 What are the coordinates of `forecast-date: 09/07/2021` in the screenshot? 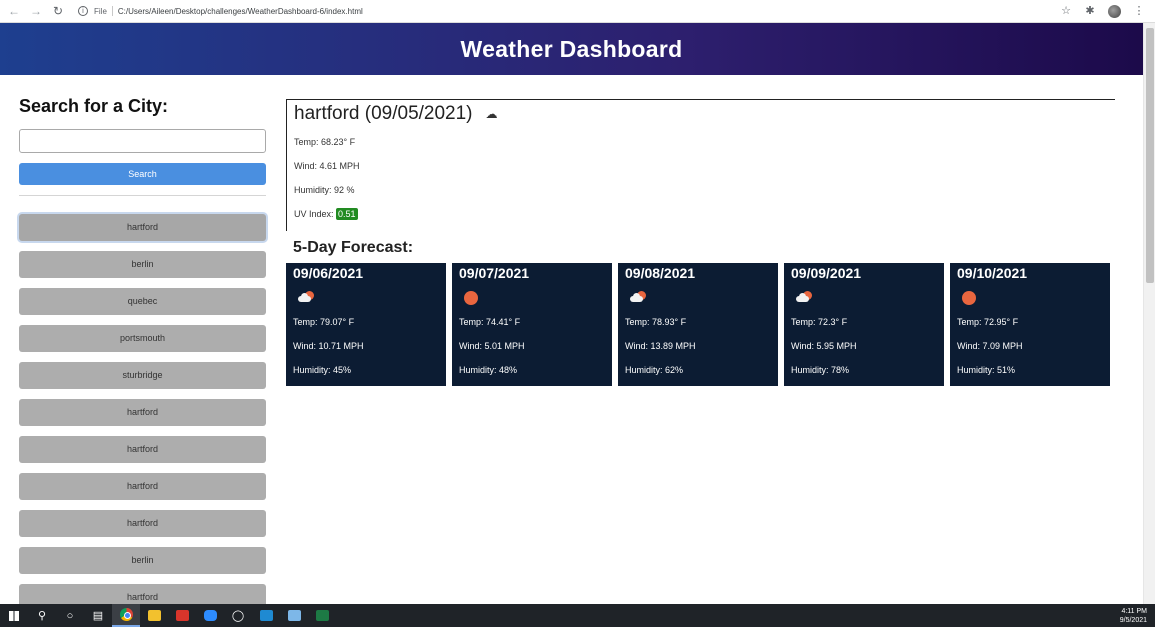 It's located at (494, 273).